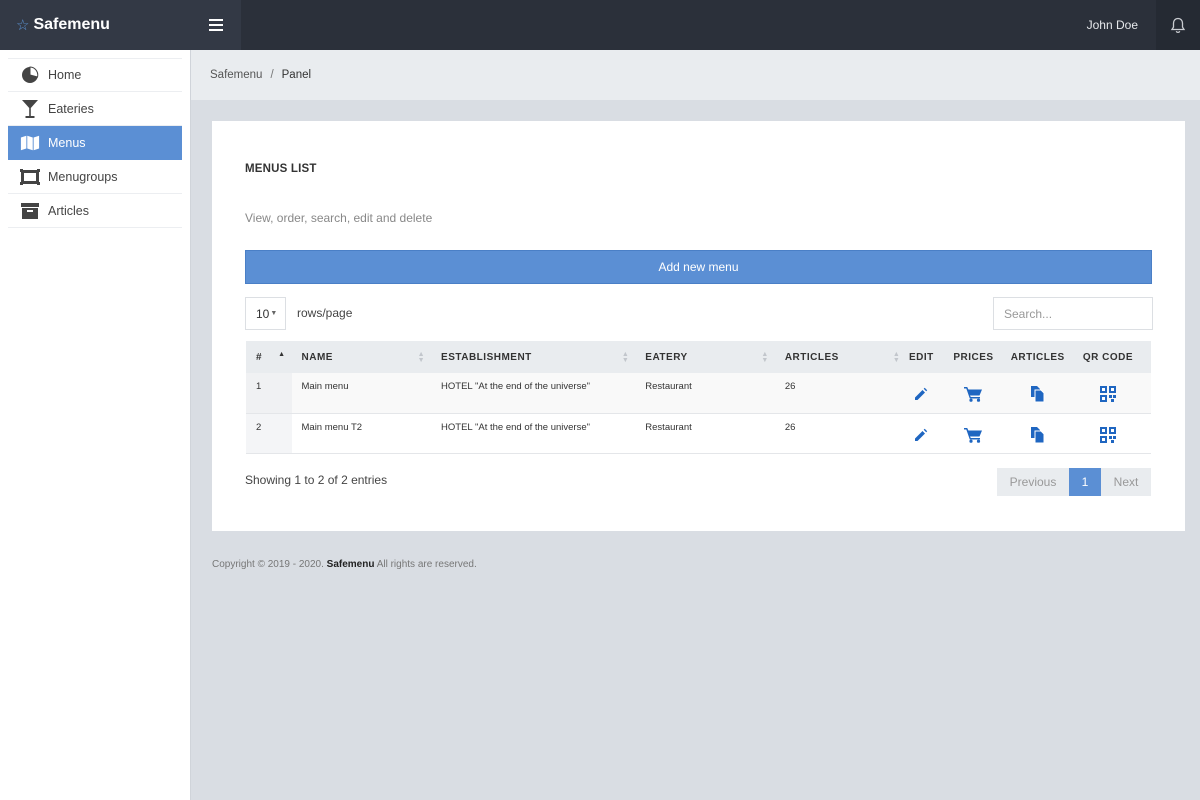 The image size is (1200, 800). Describe the element at coordinates (269, 433) in the screenshot. I see `cell-number: 2` at that location.